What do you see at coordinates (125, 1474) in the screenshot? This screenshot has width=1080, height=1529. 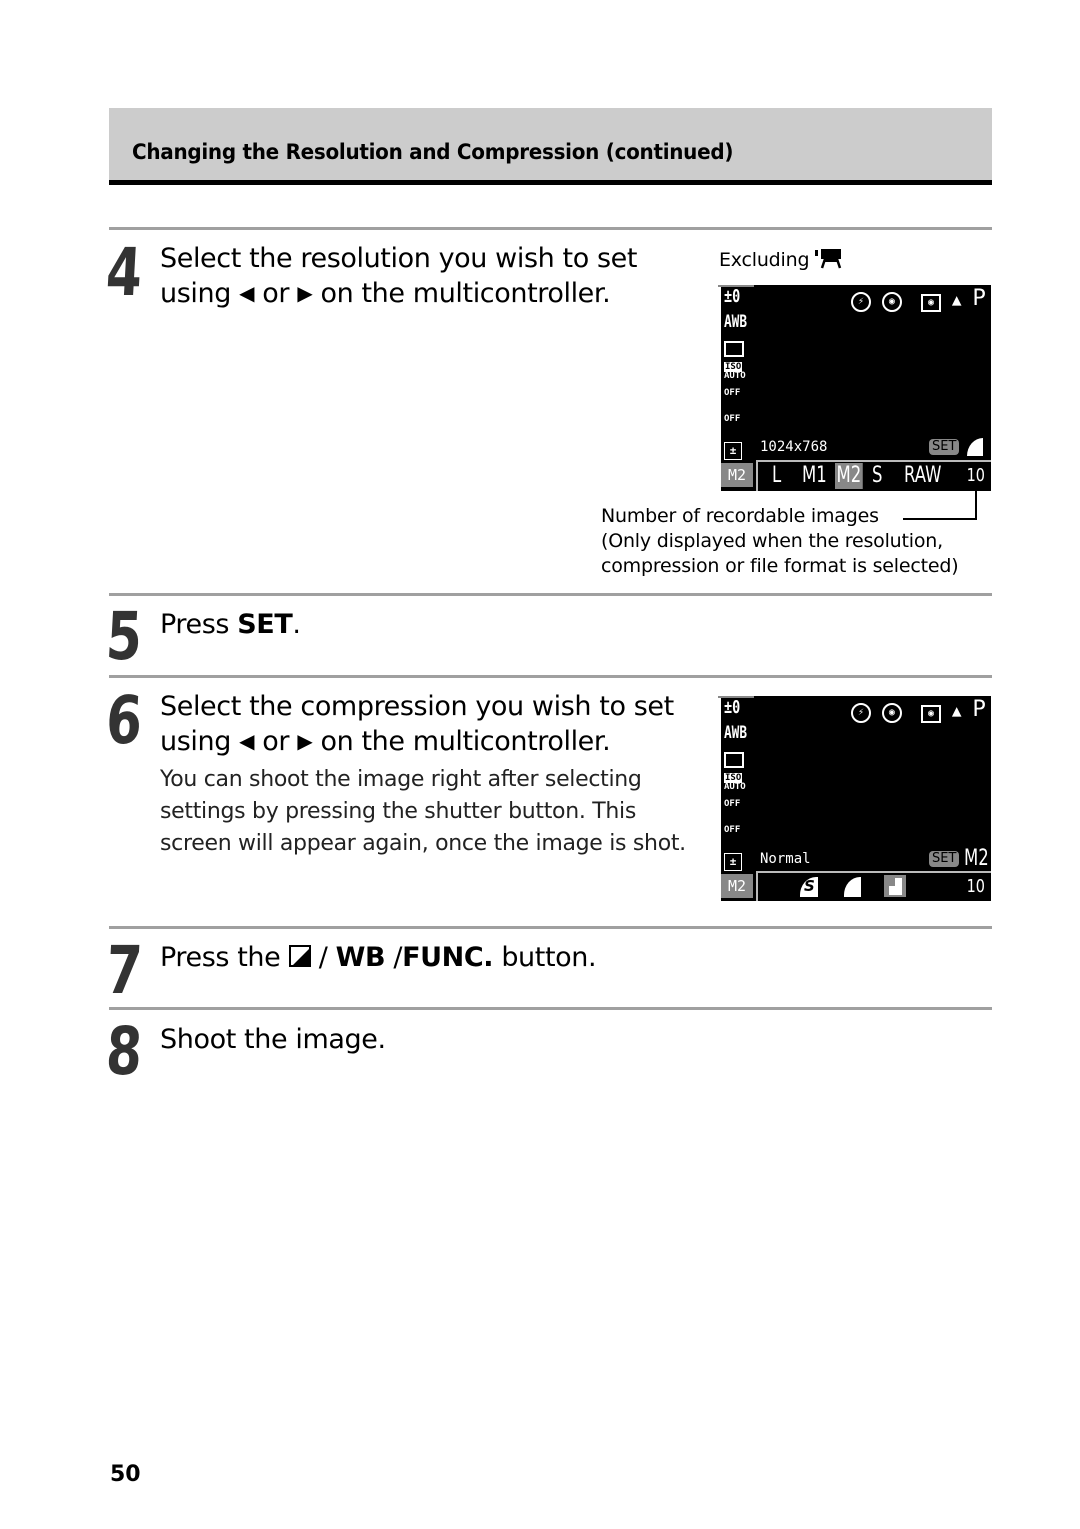 I see `page-number: 50` at bounding box center [125, 1474].